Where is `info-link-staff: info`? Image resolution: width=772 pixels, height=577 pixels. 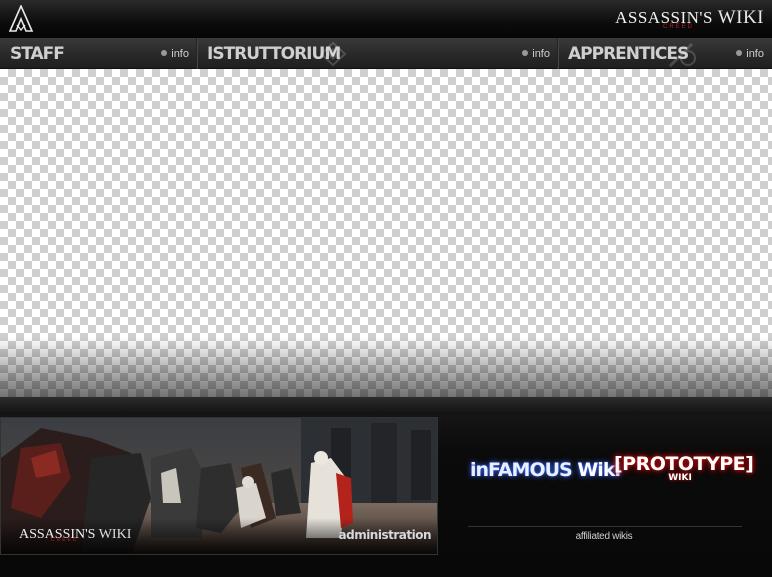 info-link-staff: info is located at coordinates (175, 54).